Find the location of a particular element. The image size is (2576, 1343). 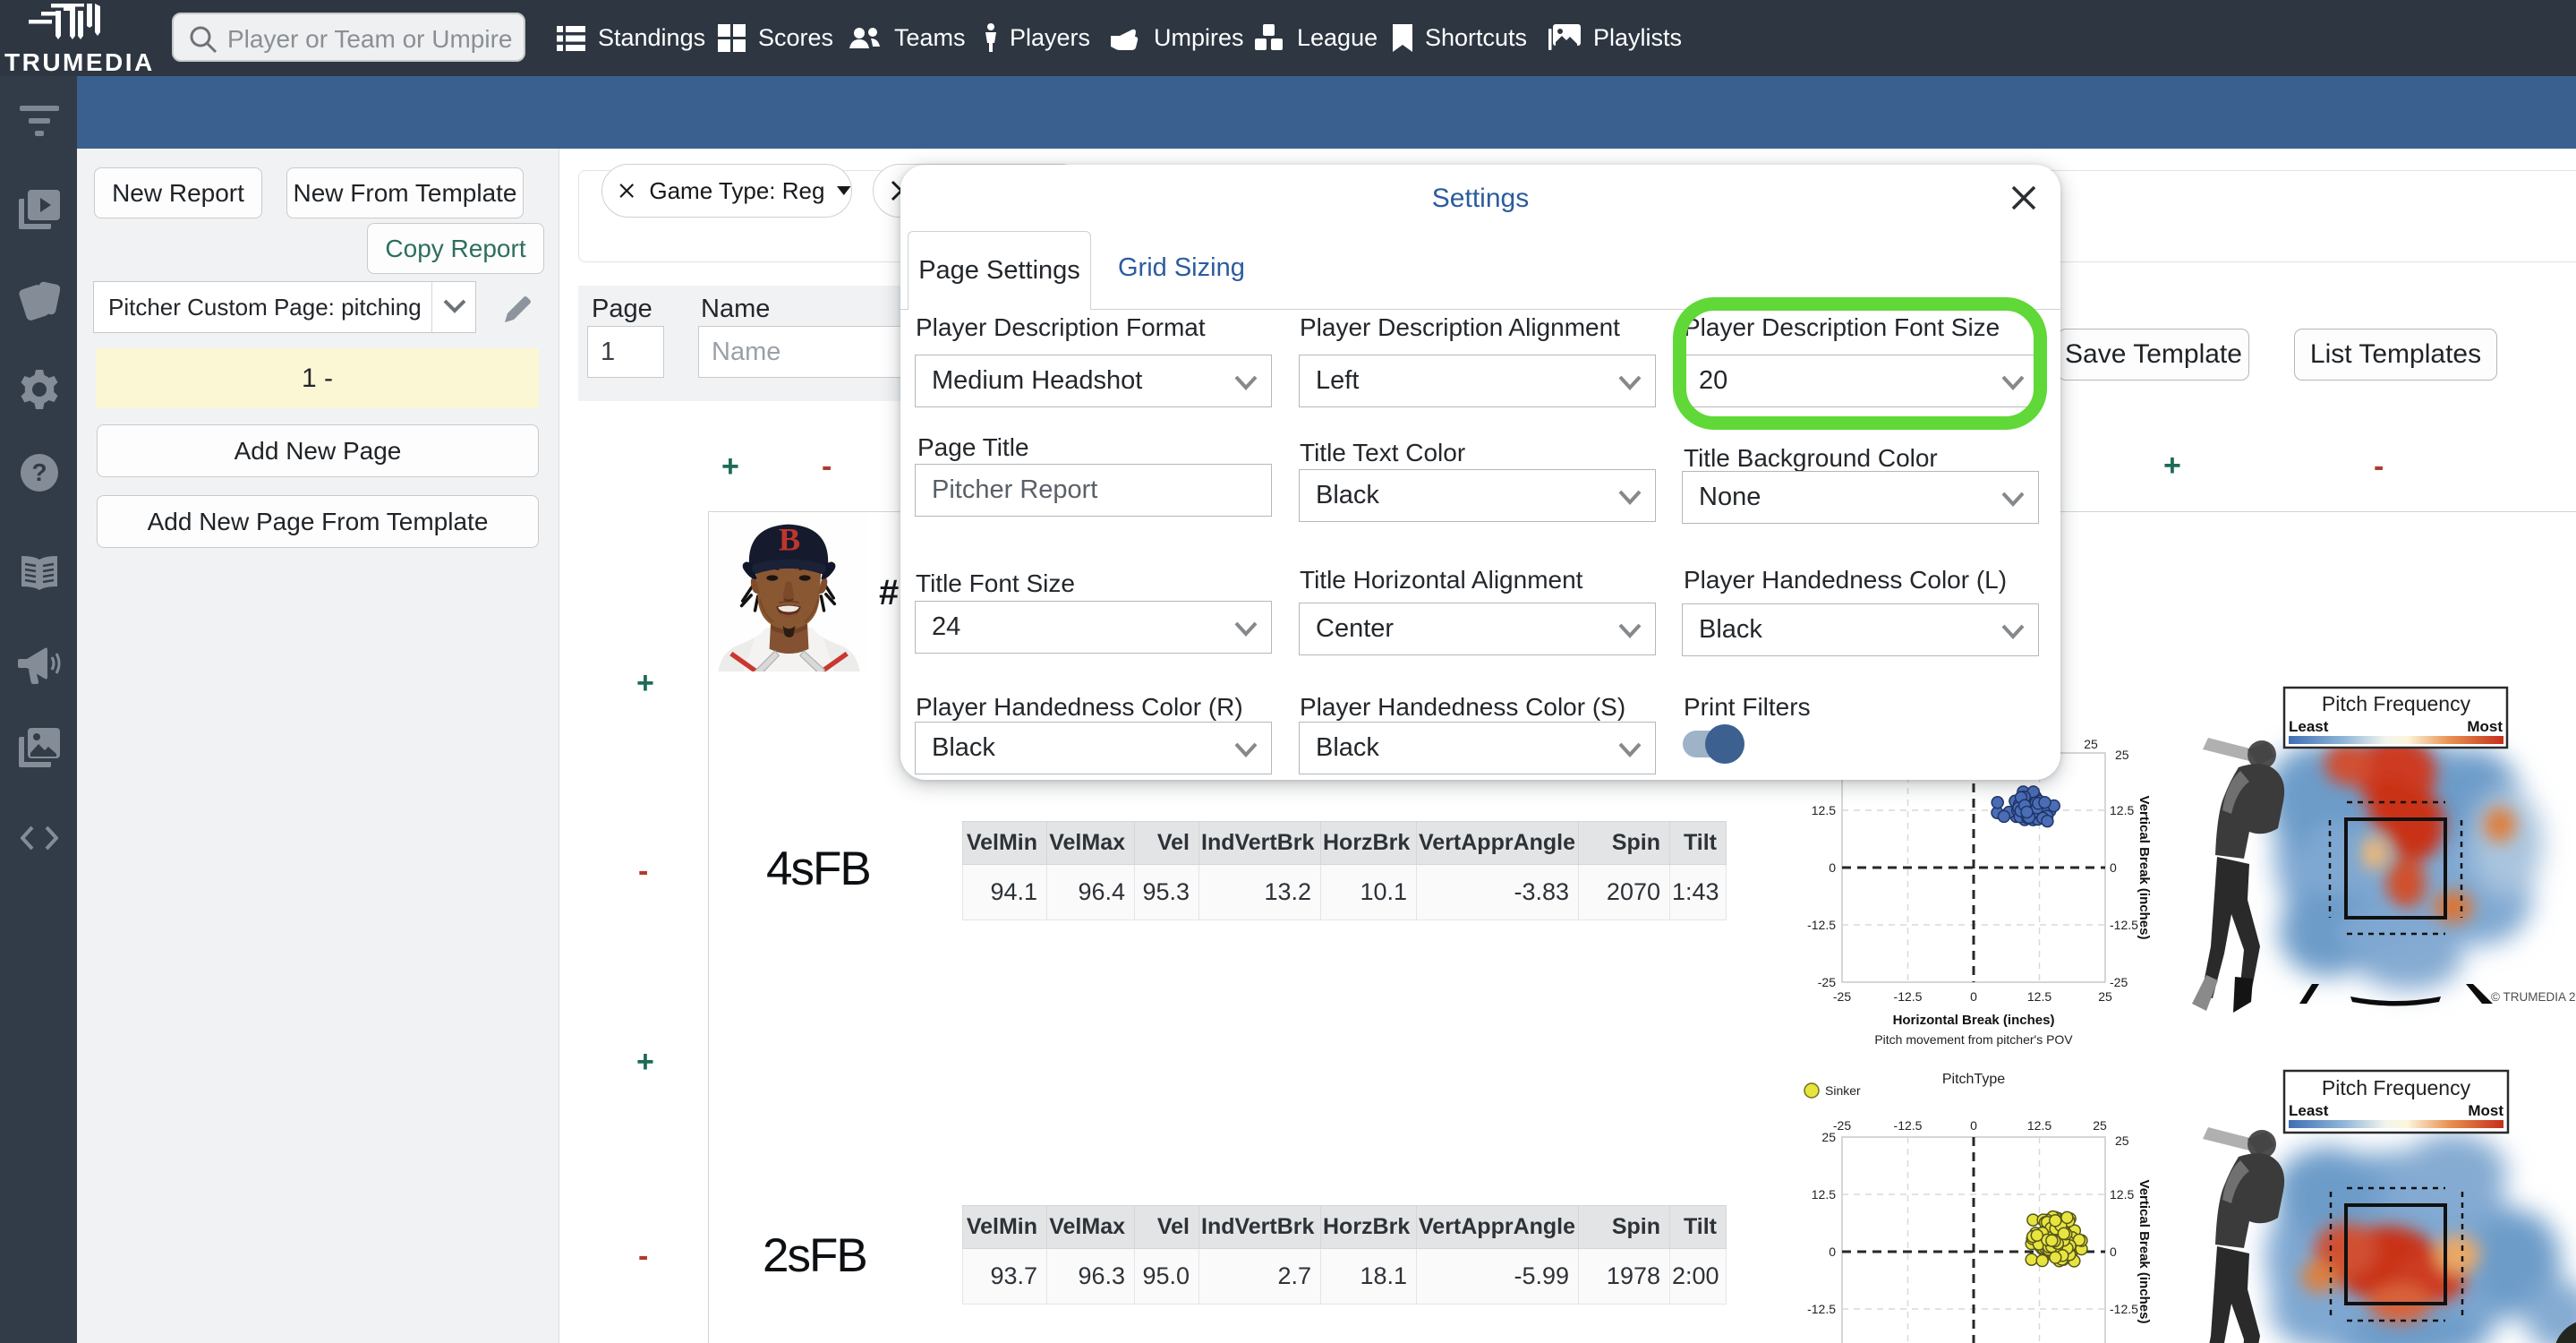

svg-text: B is located at coordinates (789, 540).